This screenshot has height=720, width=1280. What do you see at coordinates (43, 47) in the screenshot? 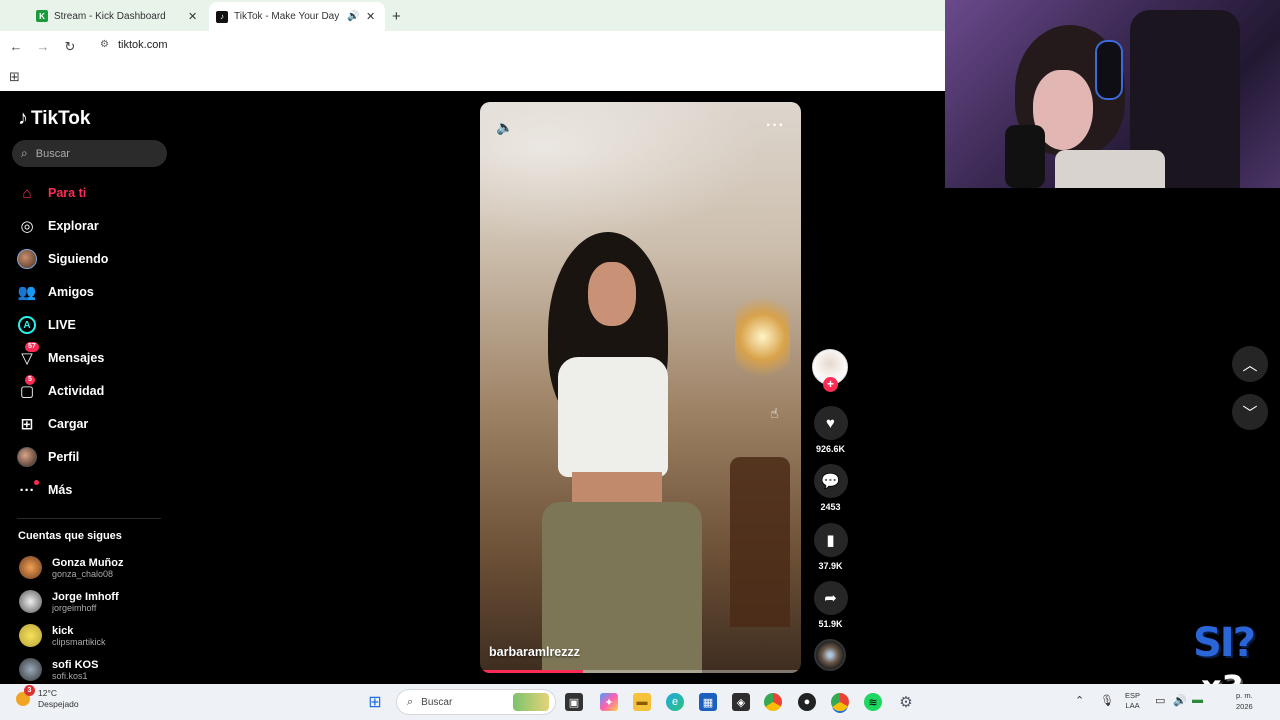
I see `forward-icon: →` at bounding box center [43, 47].